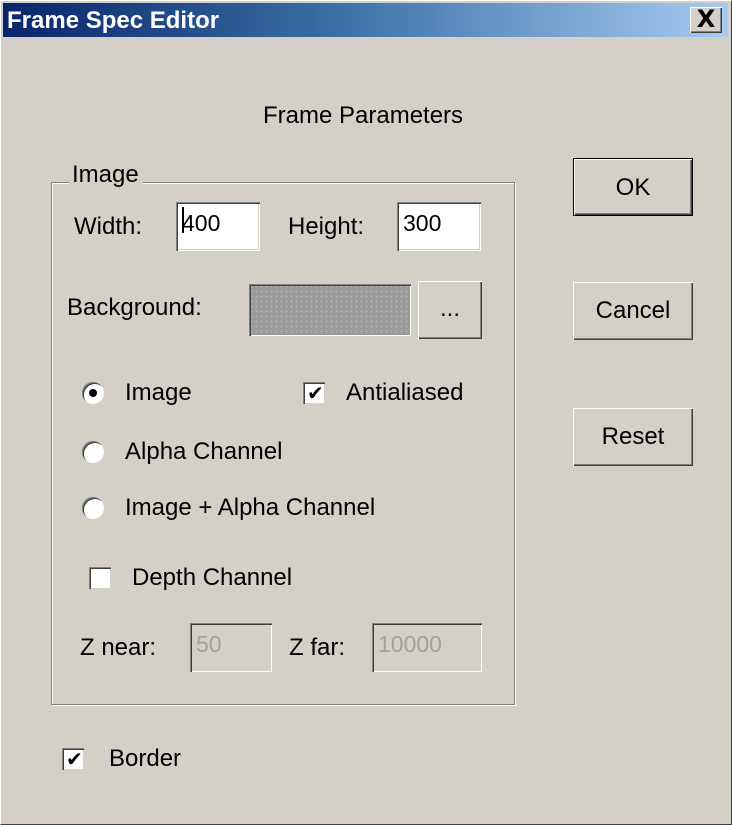 The height and width of the screenshot is (825, 732). Describe the element at coordinates (134, 307) in the screenshot. I see `background-label: Background:` at that location.